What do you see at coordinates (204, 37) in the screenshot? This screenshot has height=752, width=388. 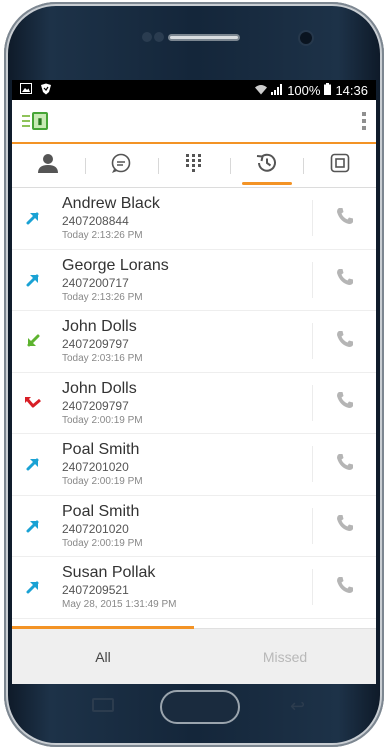 I see `earpiece-speaker` at bounding box center [204, 37].